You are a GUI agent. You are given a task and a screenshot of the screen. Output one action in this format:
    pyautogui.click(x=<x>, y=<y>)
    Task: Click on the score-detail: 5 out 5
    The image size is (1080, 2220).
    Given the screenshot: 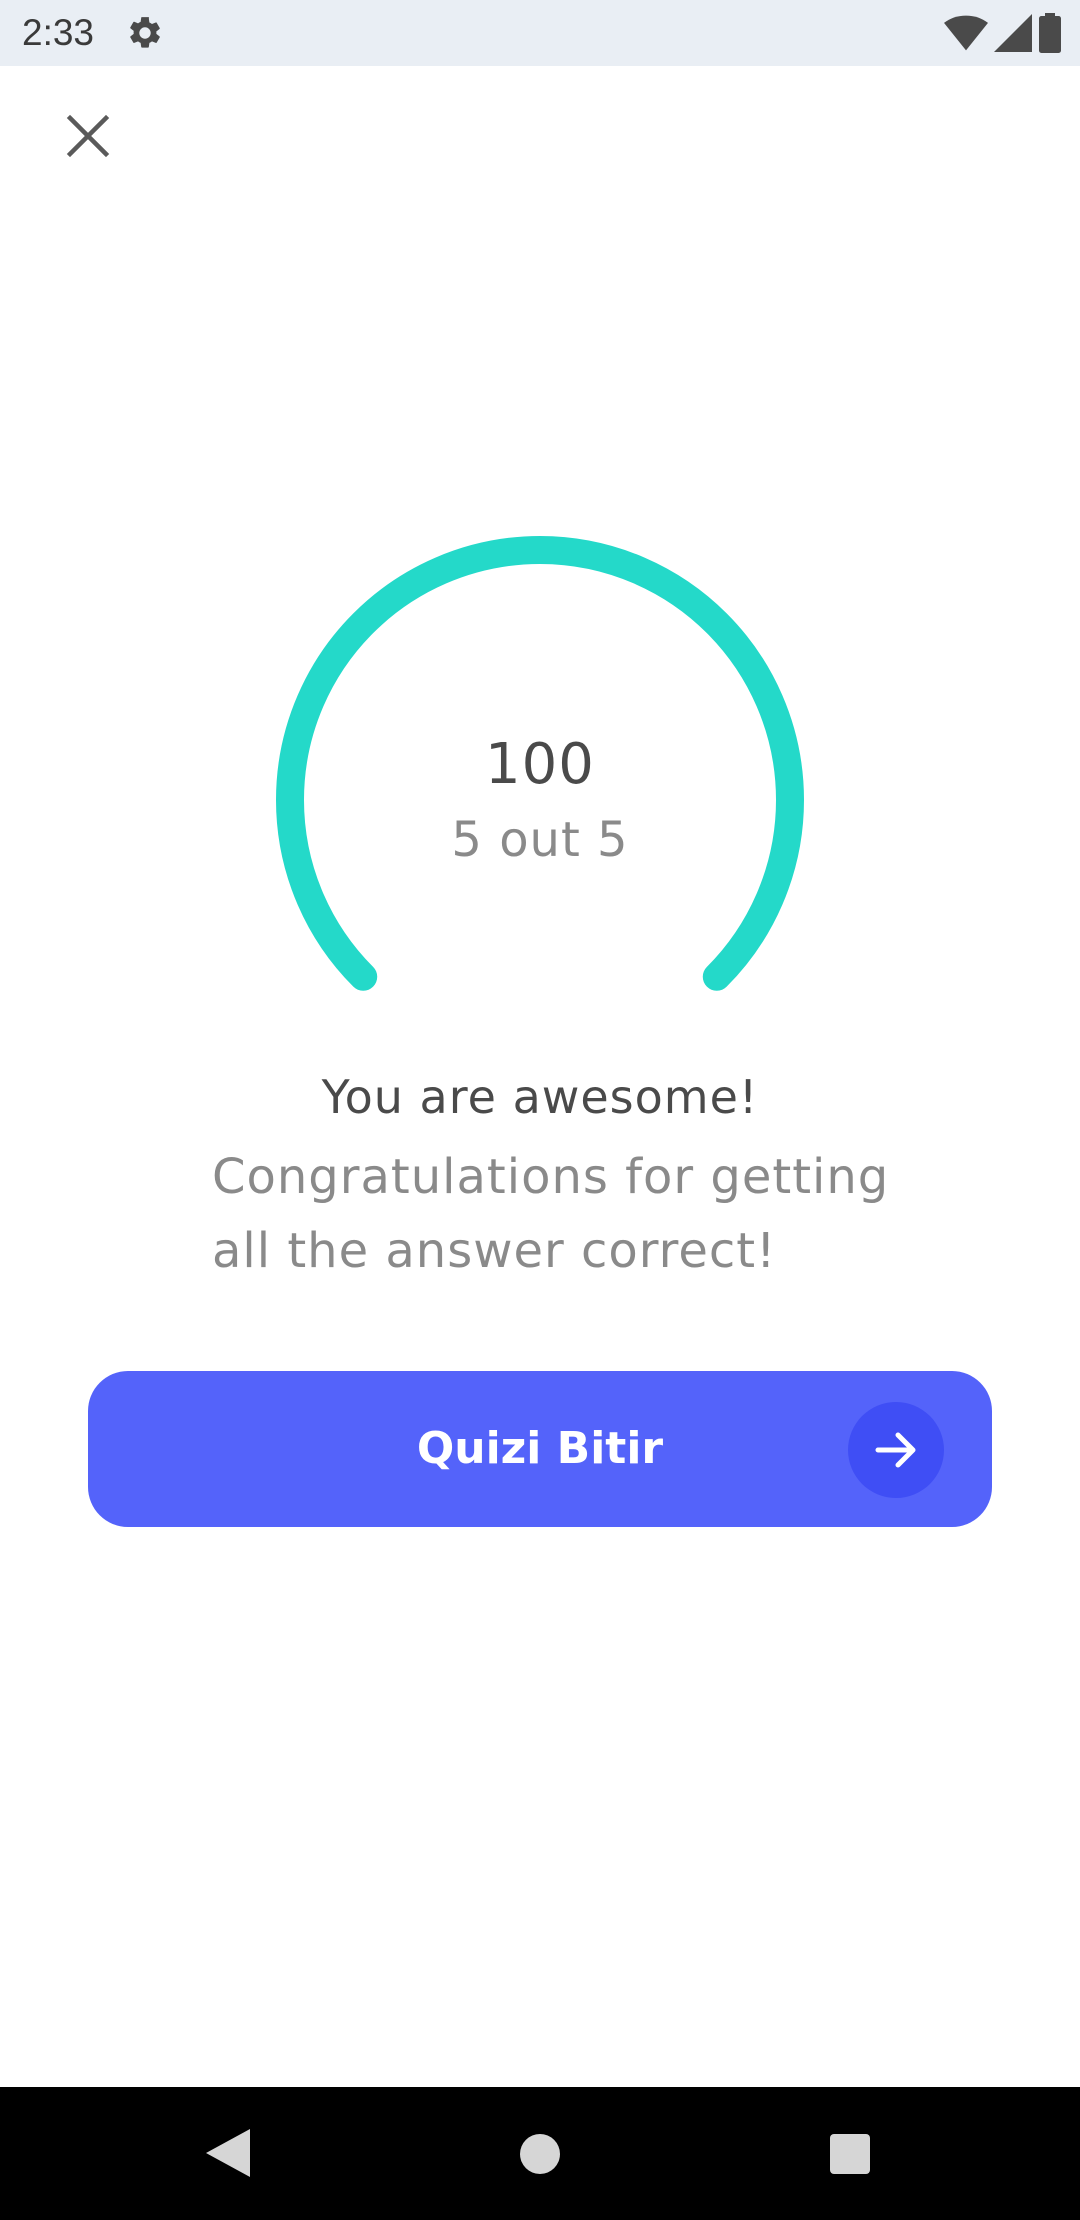 What is the action you would take?
    pyautogui.click(x=540, y=840)
    